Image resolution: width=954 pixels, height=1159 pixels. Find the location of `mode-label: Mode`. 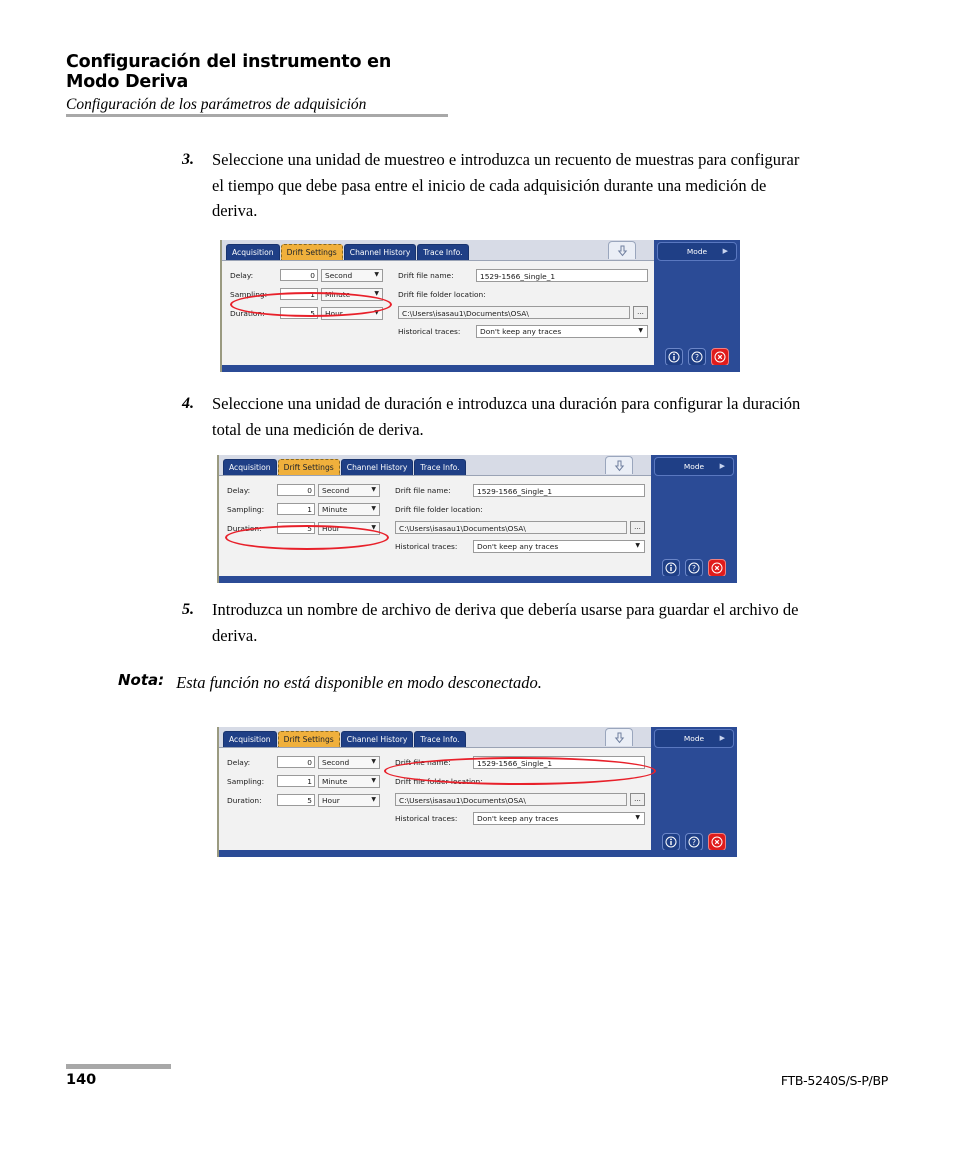

mode-label: Mode is located at coordinates (697, 251).